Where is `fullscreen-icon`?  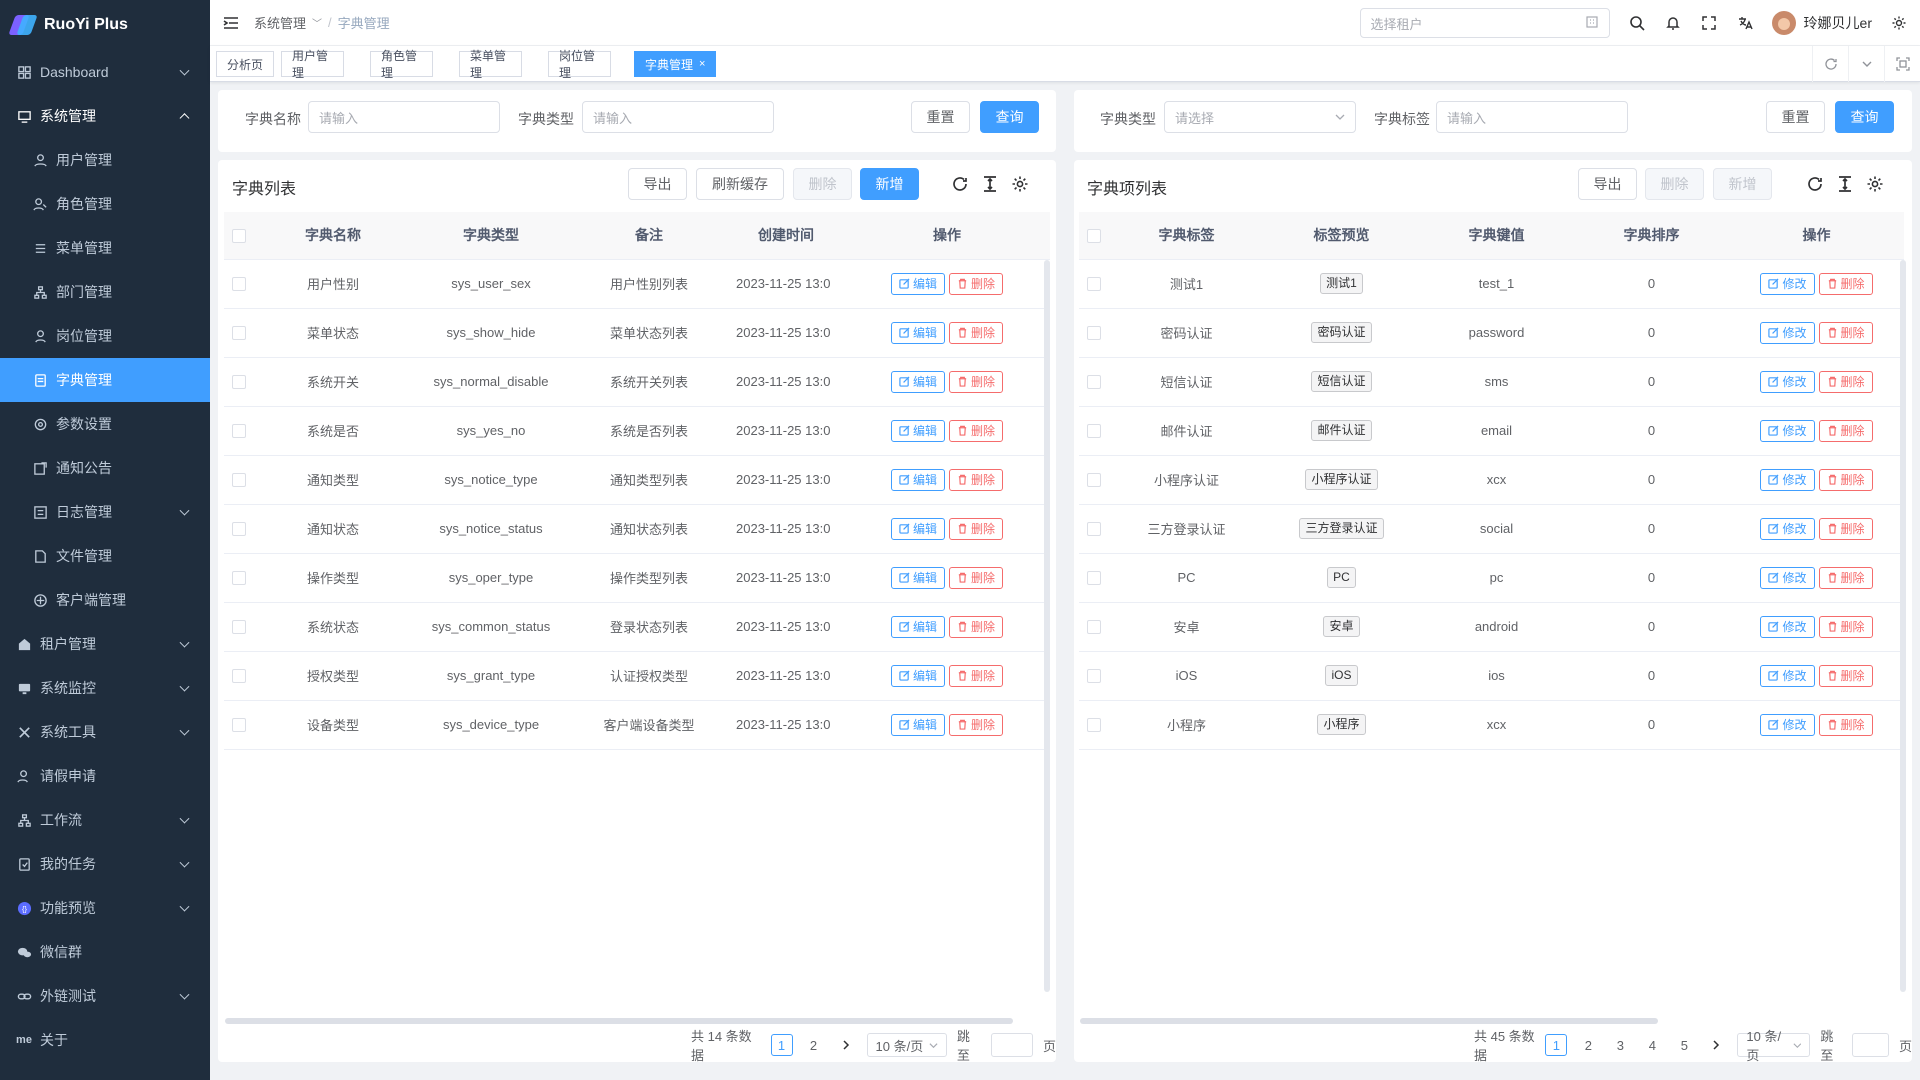
fullscreen-icon is located at coordinates (1709, 23).